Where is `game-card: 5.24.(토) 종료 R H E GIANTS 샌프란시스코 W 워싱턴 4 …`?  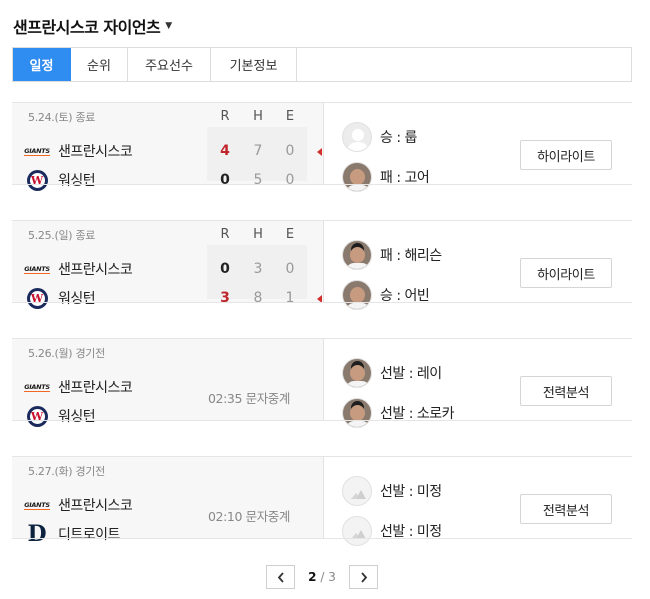 game-card: 5.24.(토) 종료 R H E GIANTS 샌프란시스코 W 워싱턴 4 … is located at coordinates (322, 147).